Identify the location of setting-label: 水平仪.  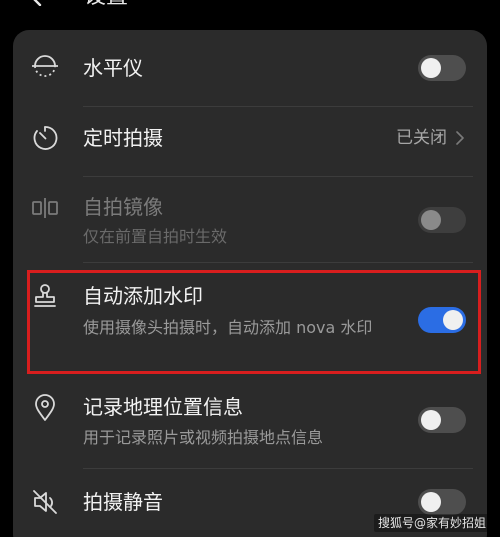
(113, 68).